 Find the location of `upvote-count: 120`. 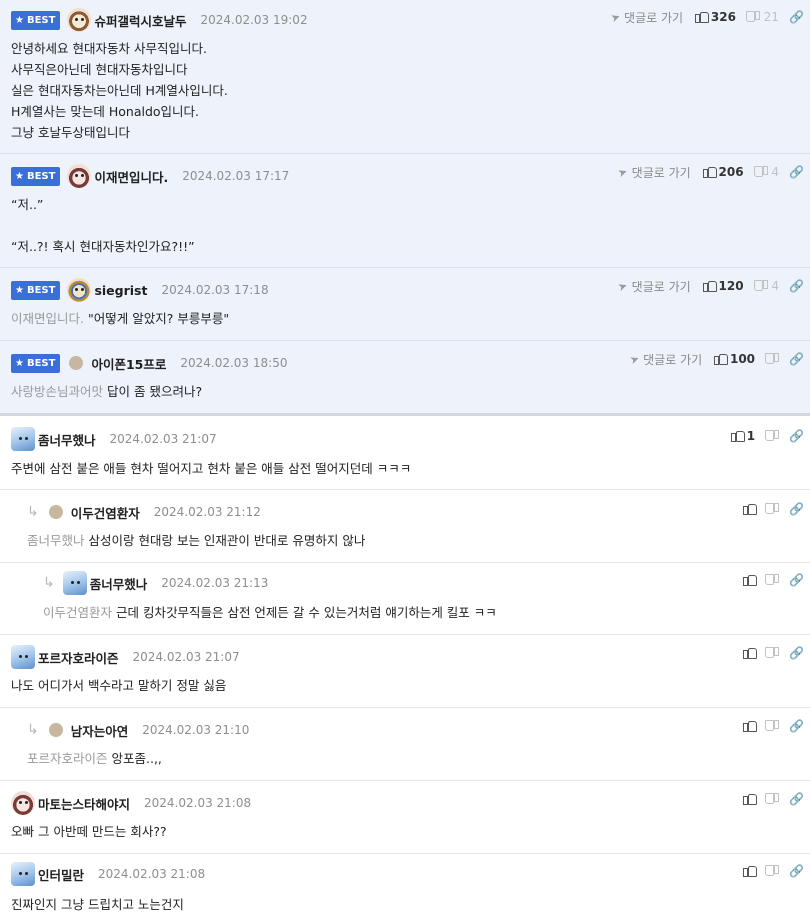

upvote-count: 120 is located at coordinates (731, 286).